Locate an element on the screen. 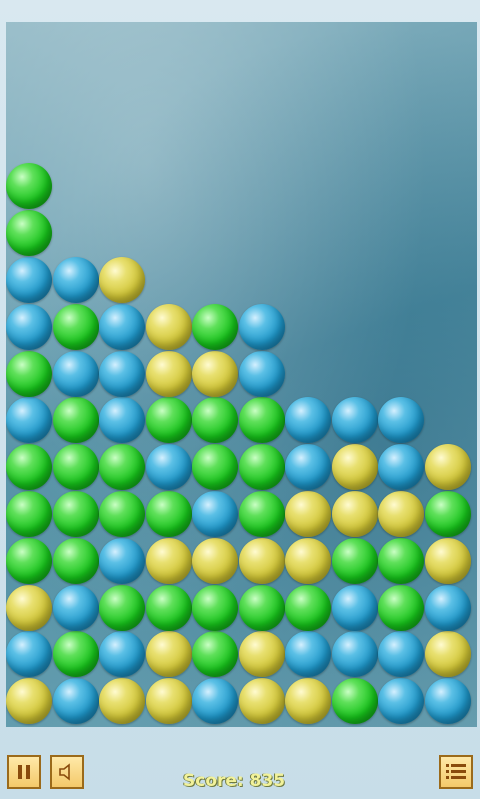 The image size is (480, 799). pause-button is located at coordinates (24, 772).